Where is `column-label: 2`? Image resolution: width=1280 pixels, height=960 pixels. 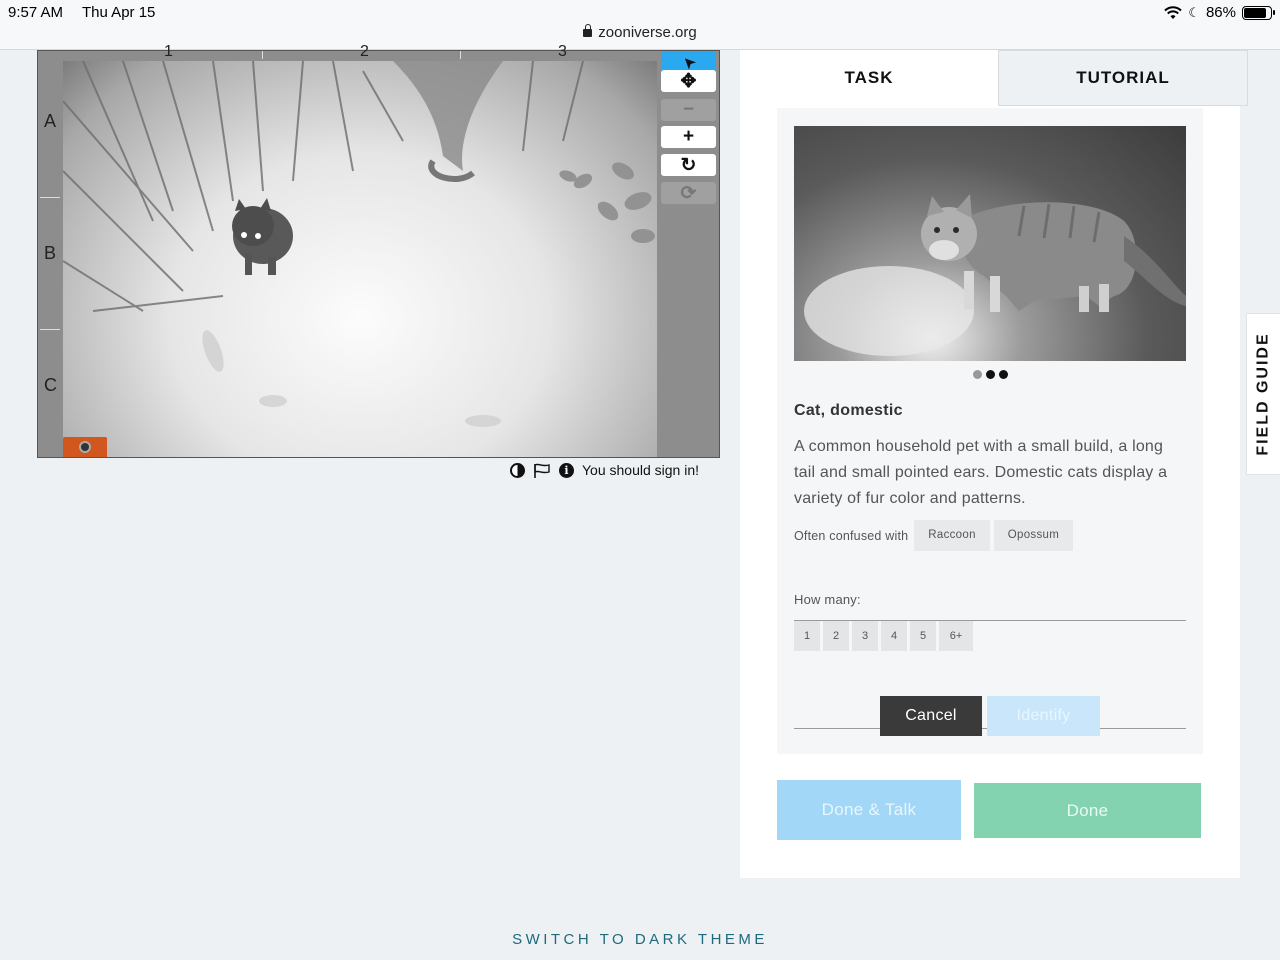 column-label: 2 is located at coordinates (364, 51).